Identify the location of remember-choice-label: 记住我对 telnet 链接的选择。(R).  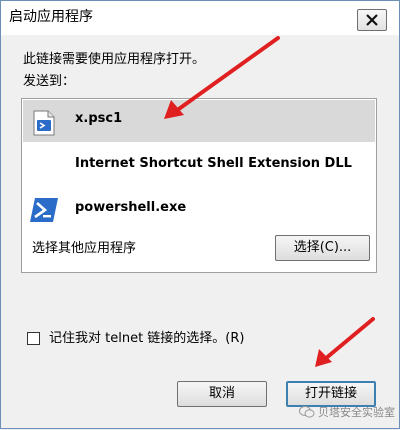
(147, 338).